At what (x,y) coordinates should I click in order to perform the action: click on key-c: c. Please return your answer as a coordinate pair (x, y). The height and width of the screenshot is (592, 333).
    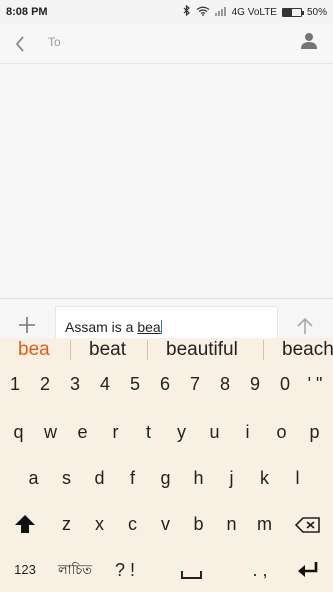
    Looking at the image, I should click on (132, 524).